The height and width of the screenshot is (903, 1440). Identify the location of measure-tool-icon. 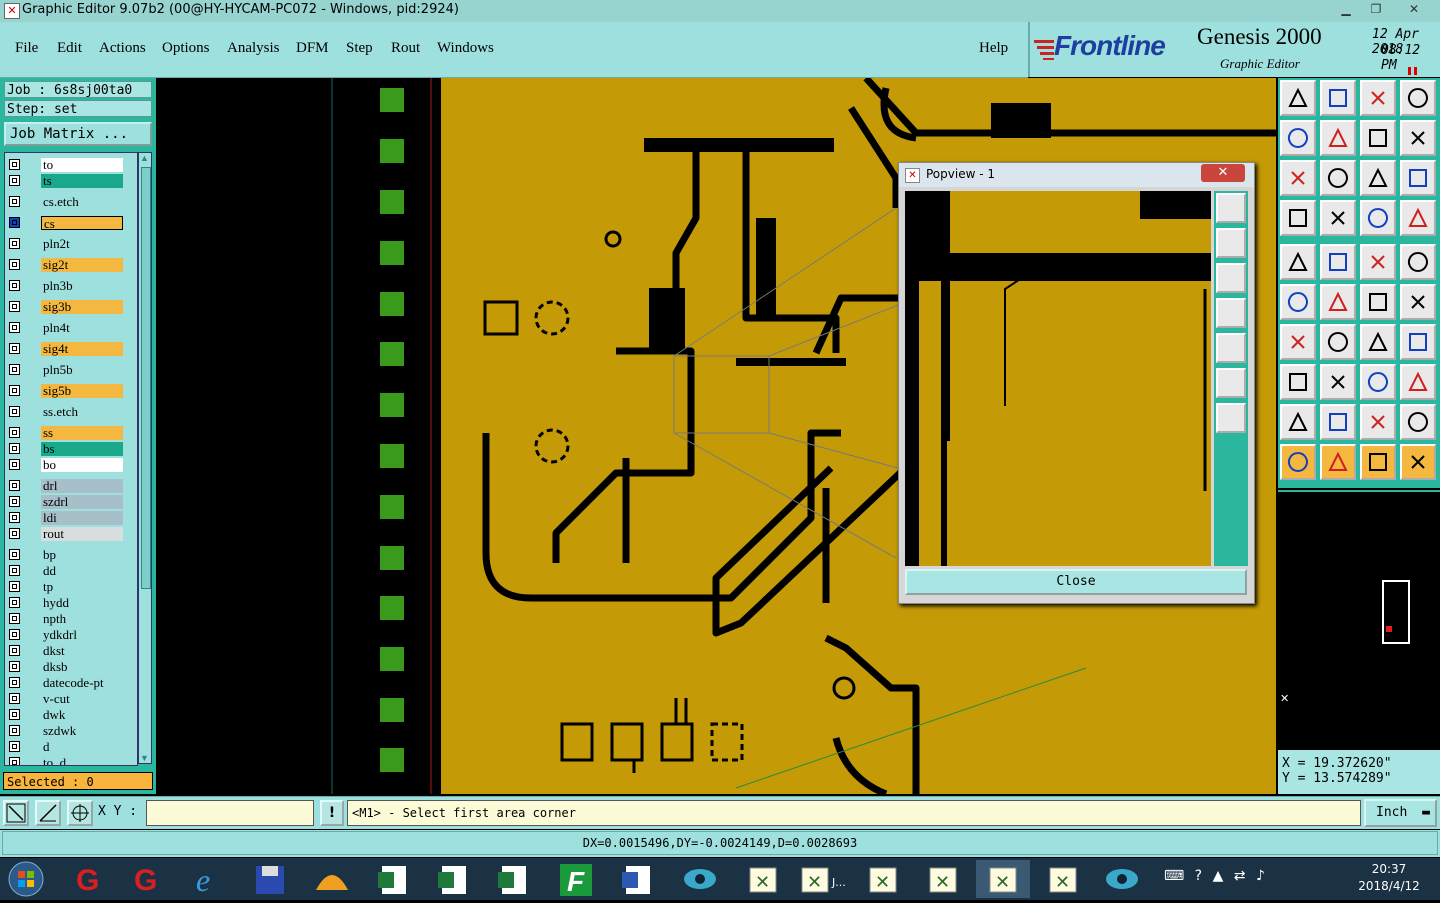
(16, 813).